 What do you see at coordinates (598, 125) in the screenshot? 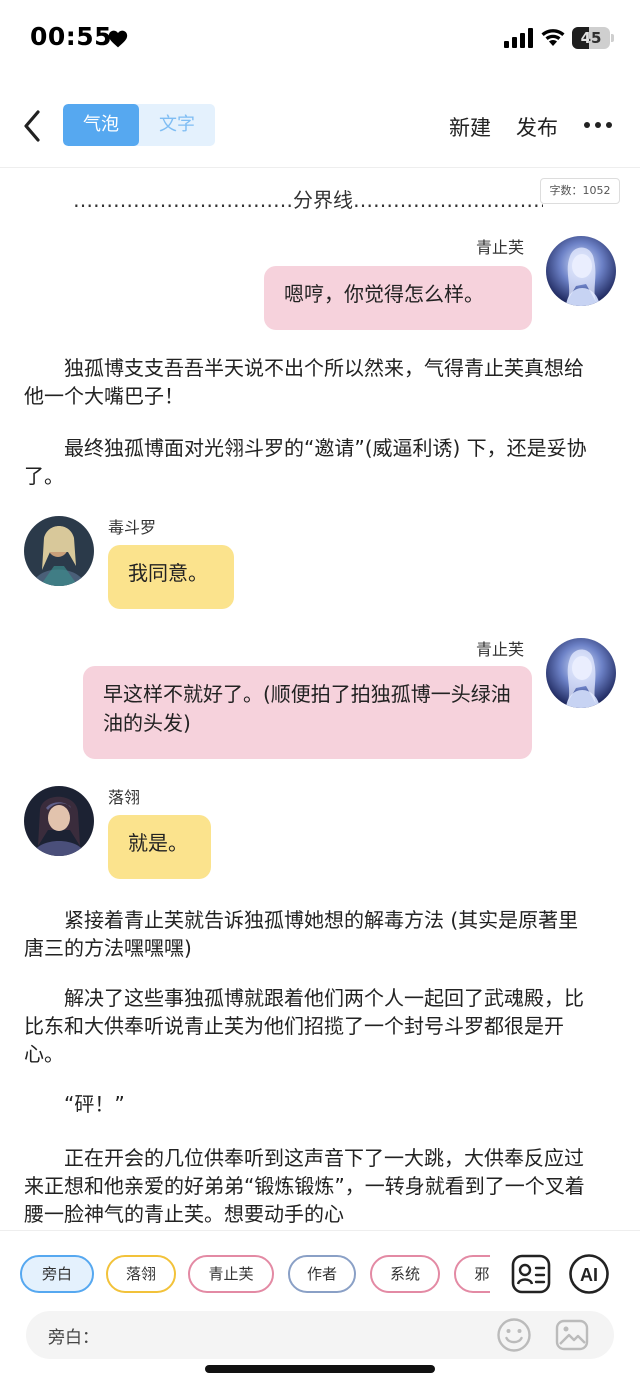
I see `more-icon` at bounding box center [598, 125].